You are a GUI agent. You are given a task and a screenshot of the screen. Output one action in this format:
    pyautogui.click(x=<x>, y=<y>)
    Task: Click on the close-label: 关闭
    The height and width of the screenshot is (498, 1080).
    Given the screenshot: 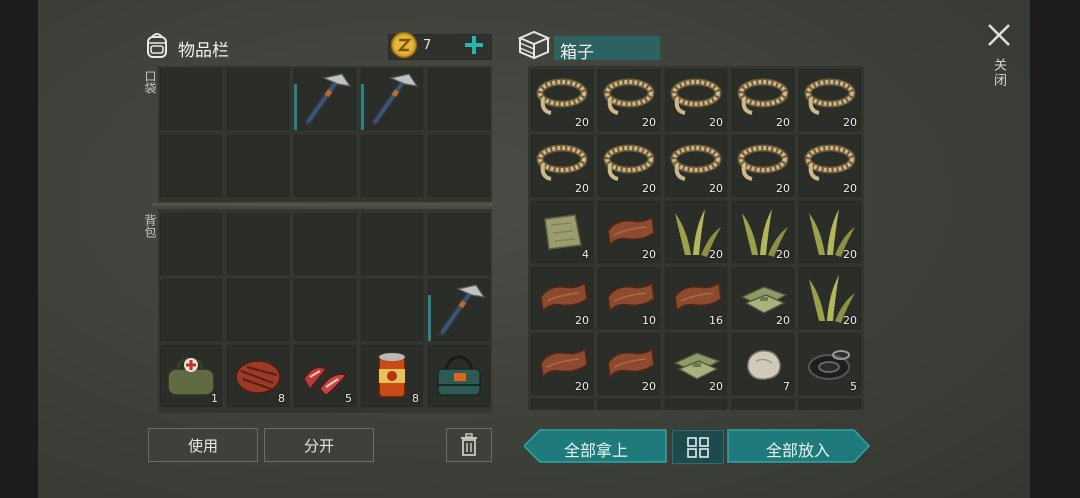 What is the action you would take?
    pyautogui.click(x=998, y=73)
    